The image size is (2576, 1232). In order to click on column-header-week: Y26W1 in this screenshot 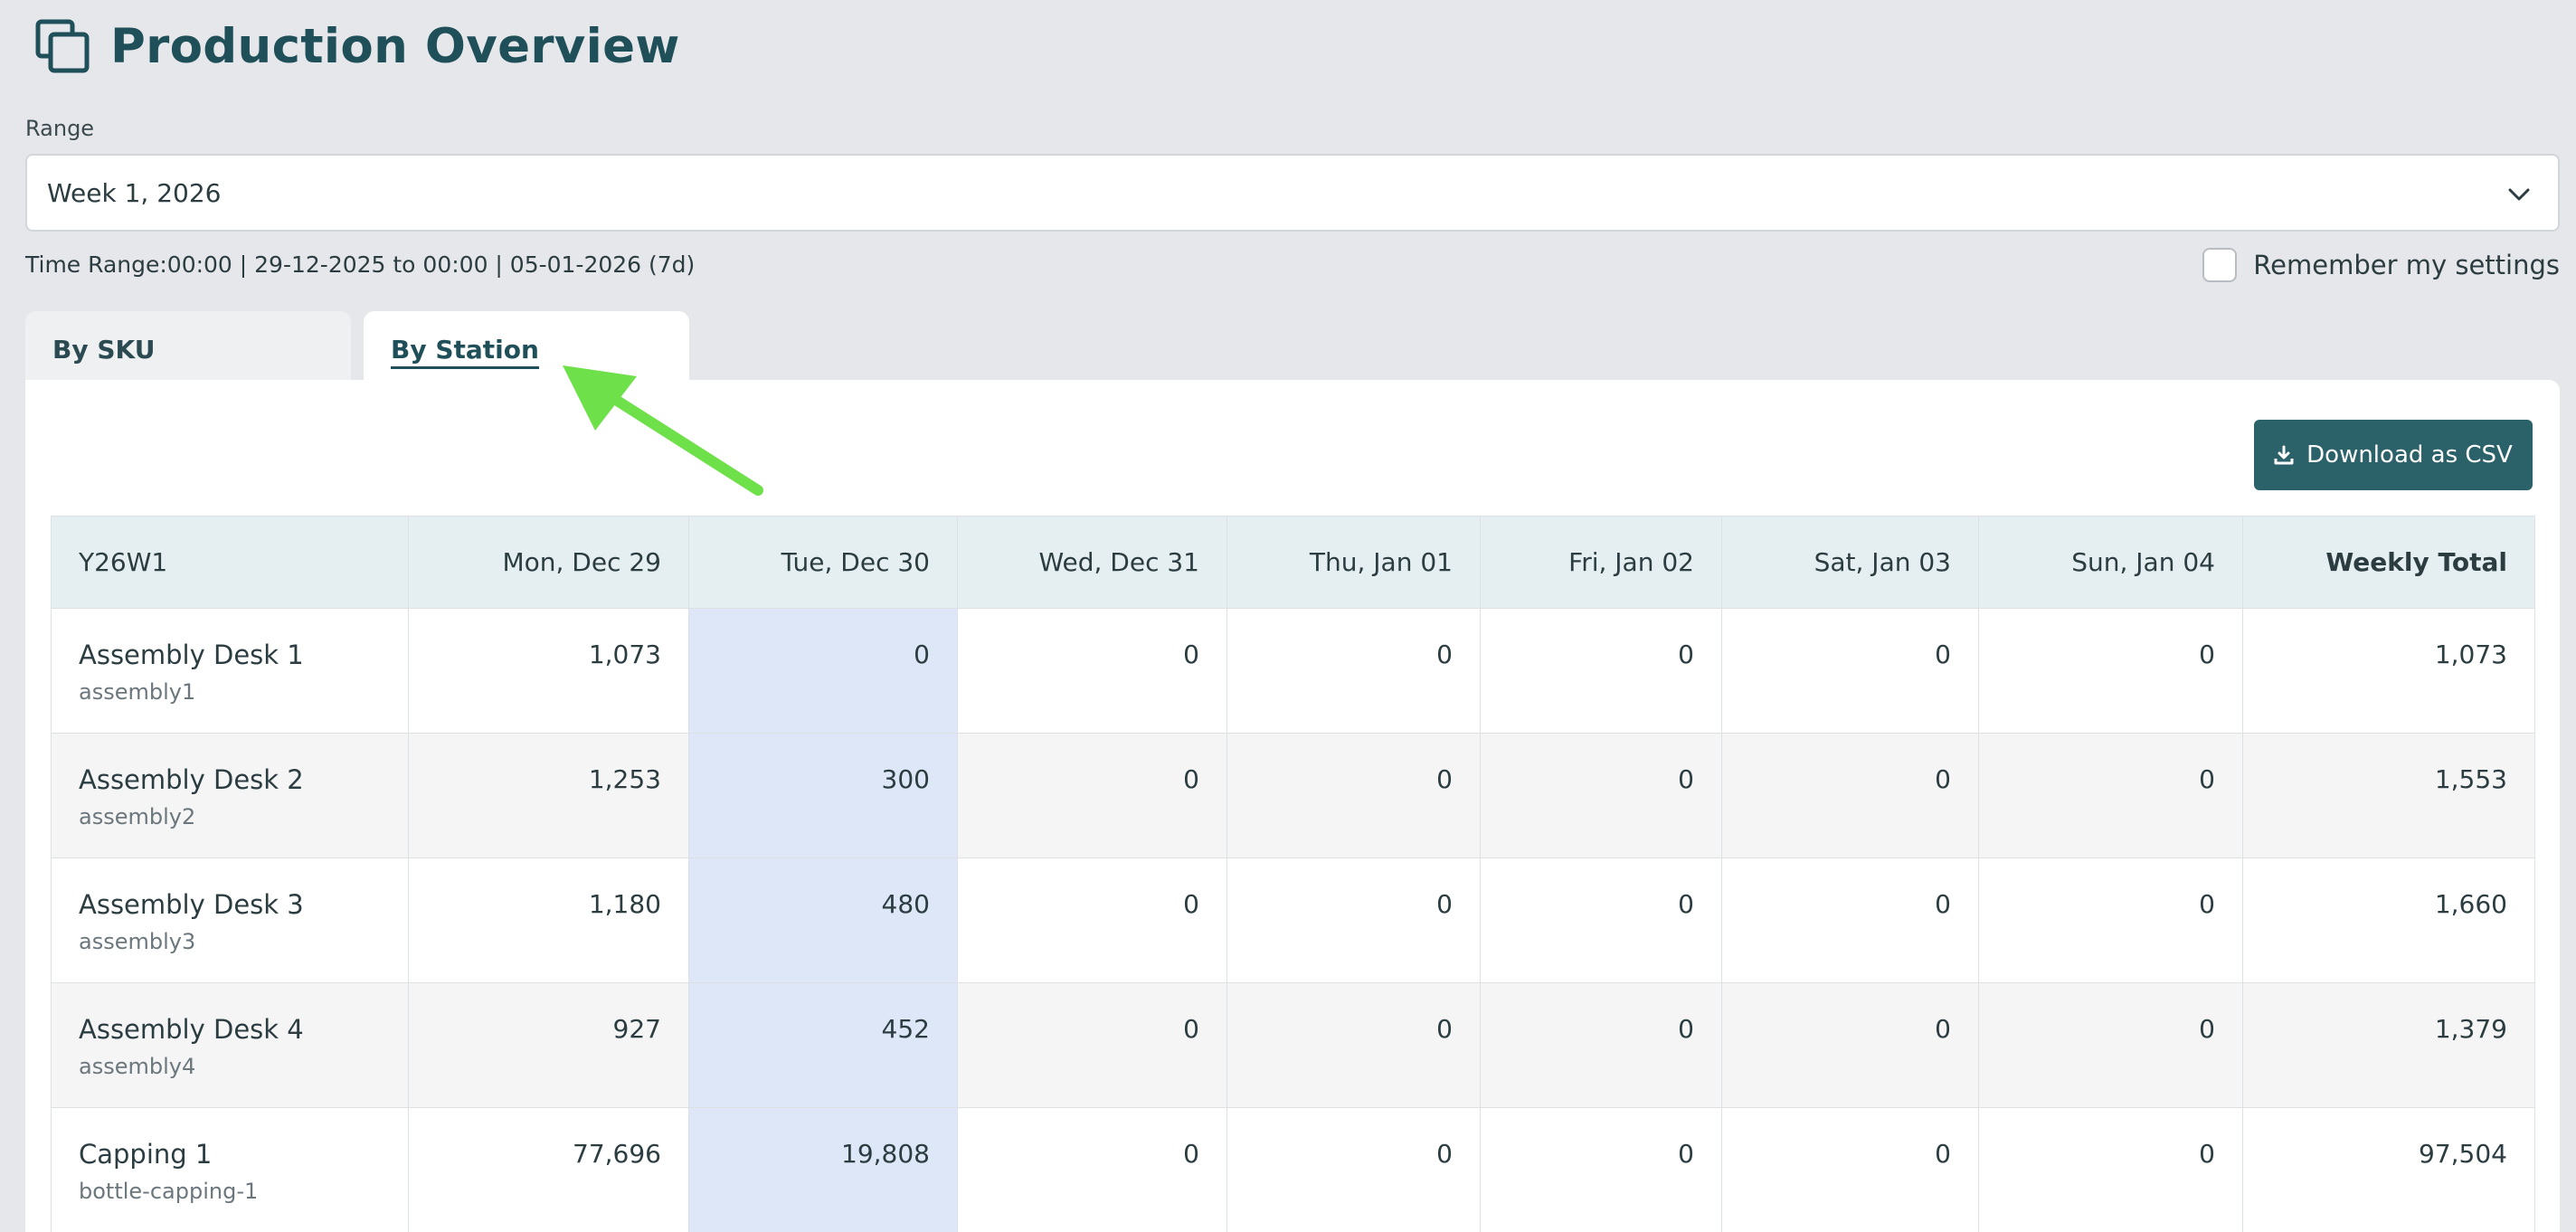, I will do `click(230, 562)`.